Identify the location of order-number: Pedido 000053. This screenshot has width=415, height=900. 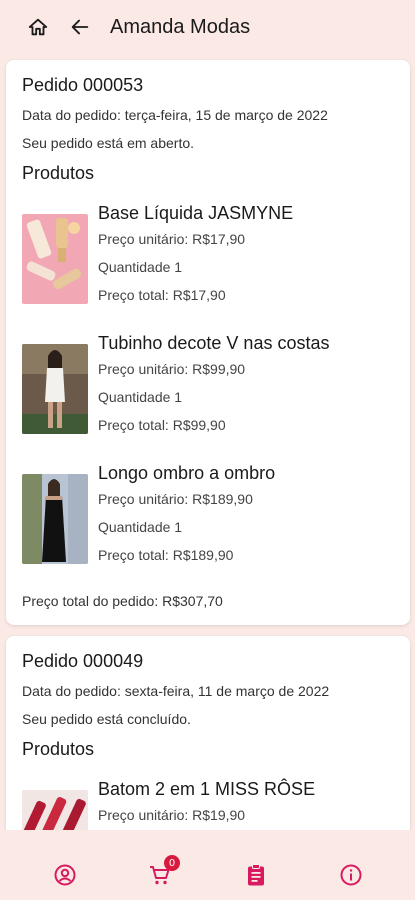
(83, 85).